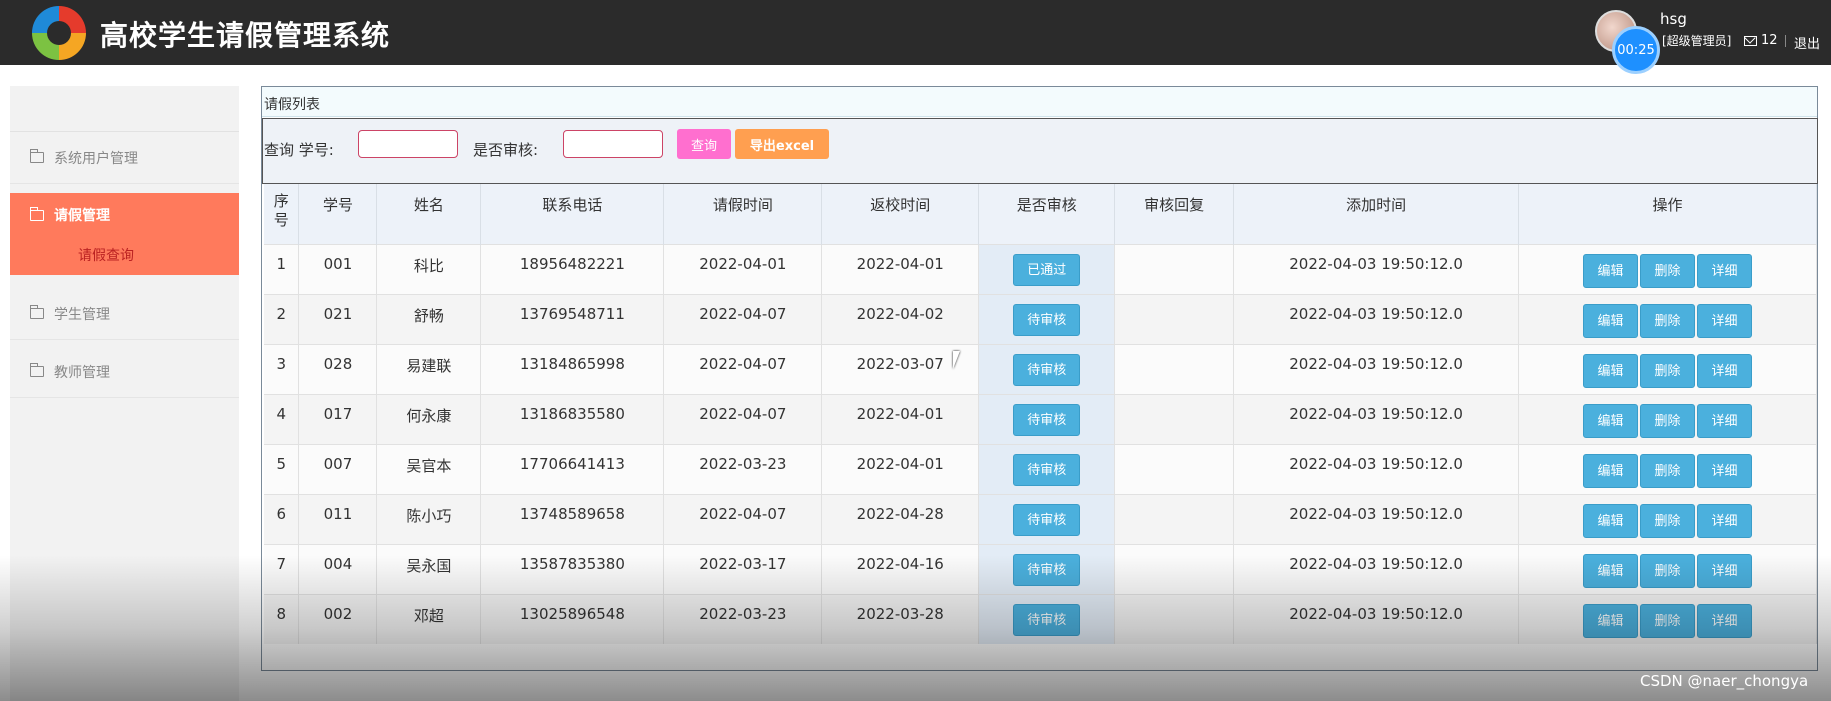 Image resolution: width=1831 pixels, height=701 pixels. What do you see at coordinates (1040, 151) in the screenshot?
I see `search-form: 查询 学号: 是否审核: 查询 导出excel` at bounding box center [1040, 151].